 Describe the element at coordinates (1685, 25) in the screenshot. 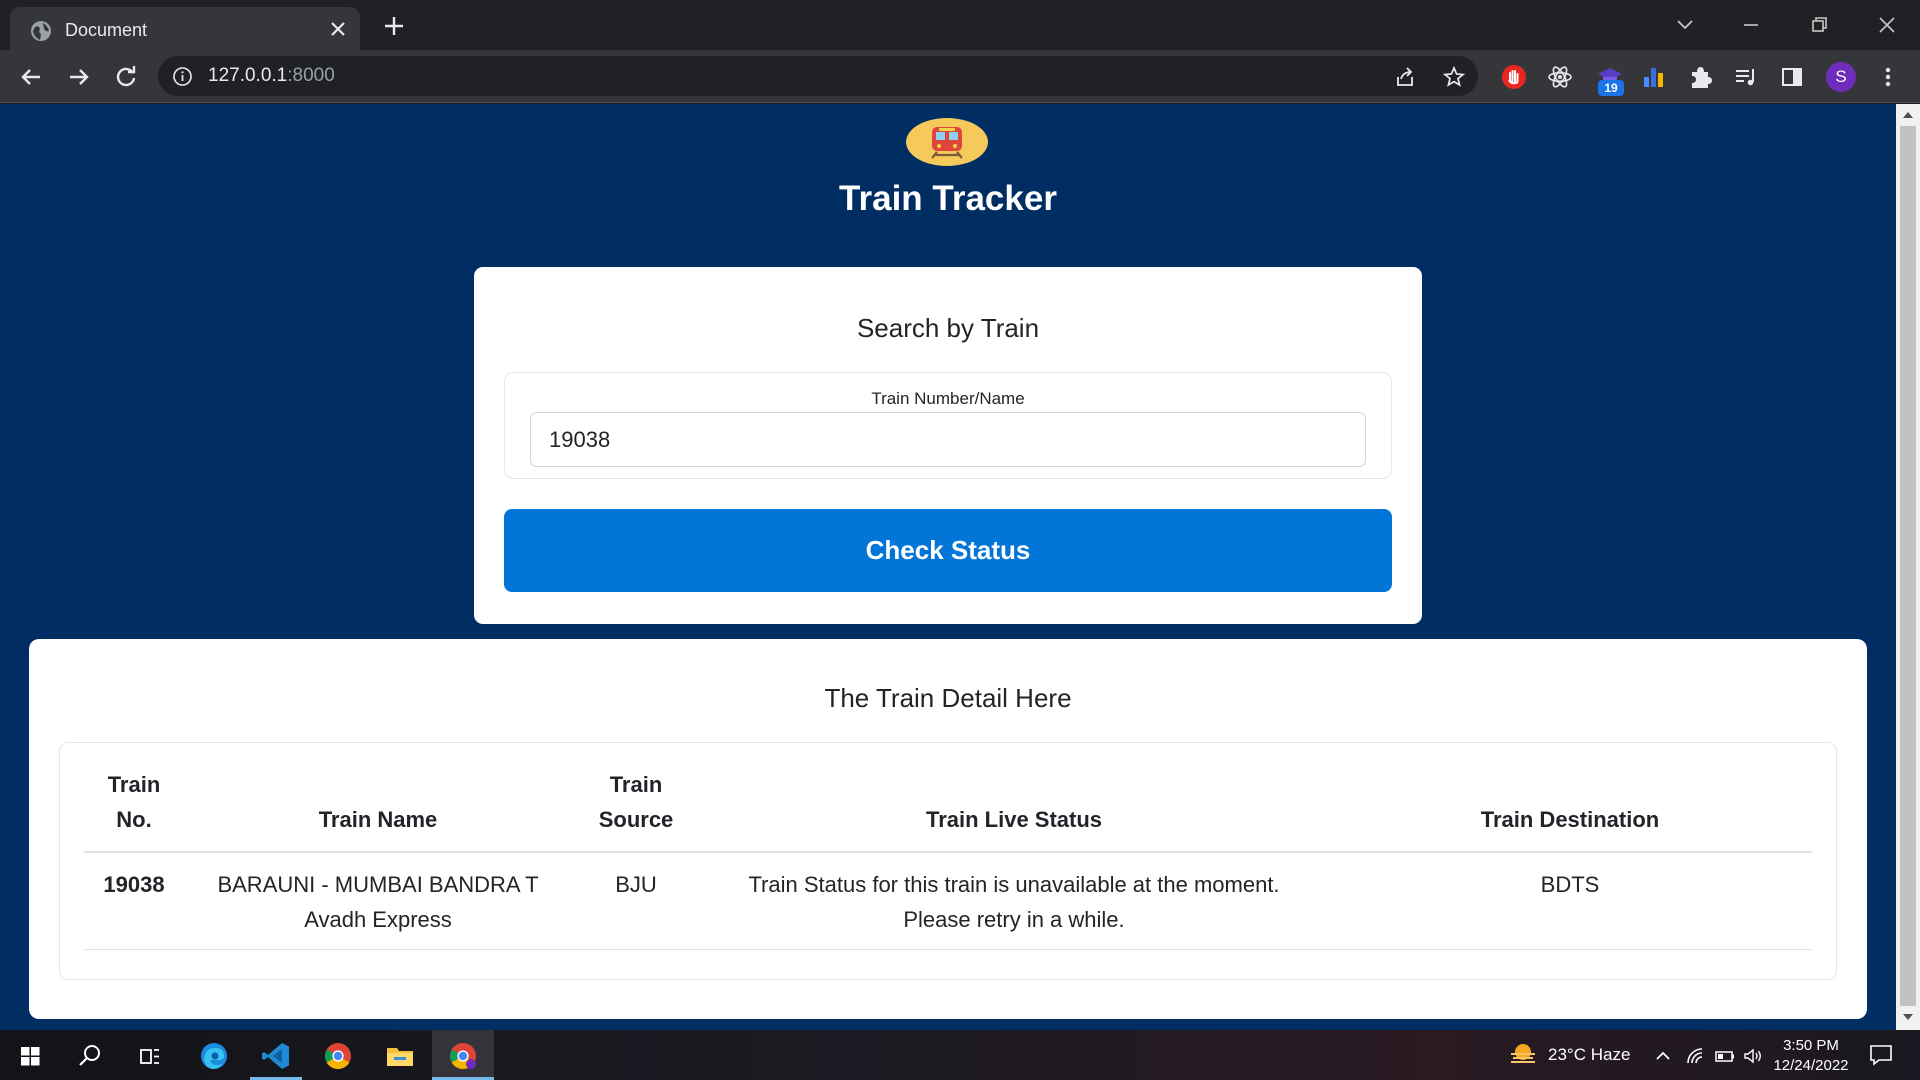

I see `tab-search-chevron-icon` at that location.